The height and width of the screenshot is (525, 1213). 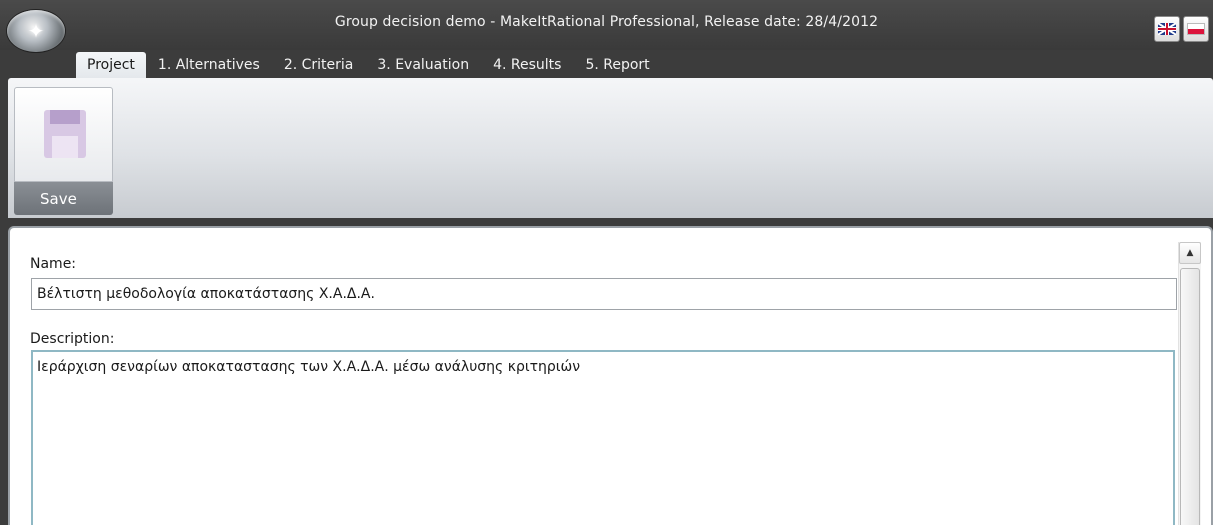 I want to click on language-polish-button, so click(x=1196, y=29).